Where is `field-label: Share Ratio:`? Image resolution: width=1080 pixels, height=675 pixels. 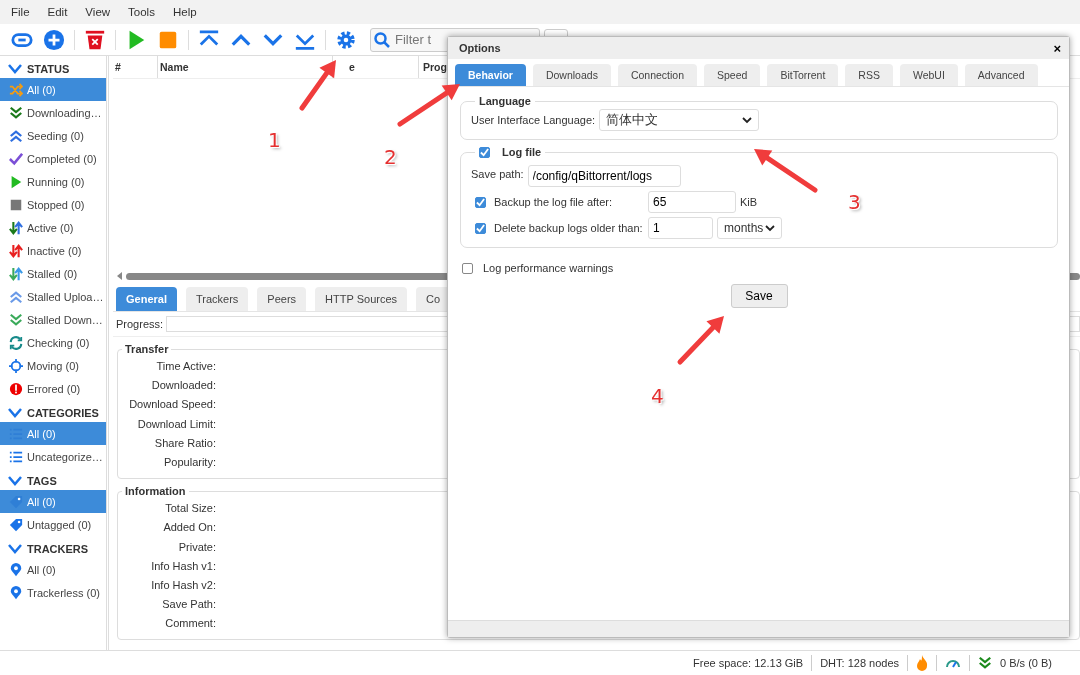 field-label: Share Ratio: is located at coordinates (184, 443).